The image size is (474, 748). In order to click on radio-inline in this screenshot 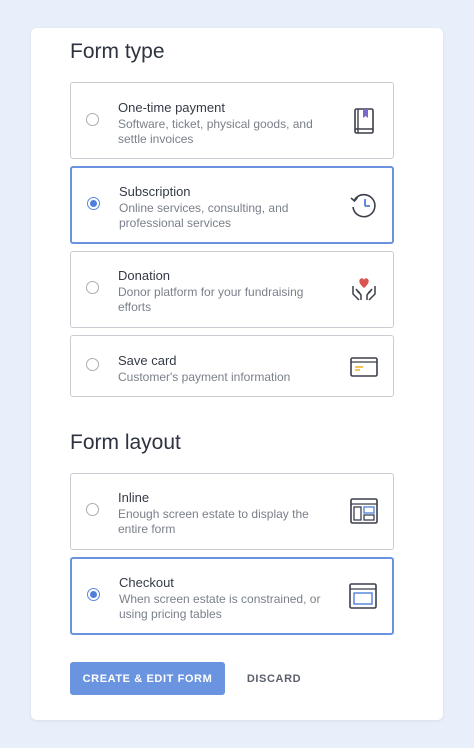, I will do `click(92, 509)`.